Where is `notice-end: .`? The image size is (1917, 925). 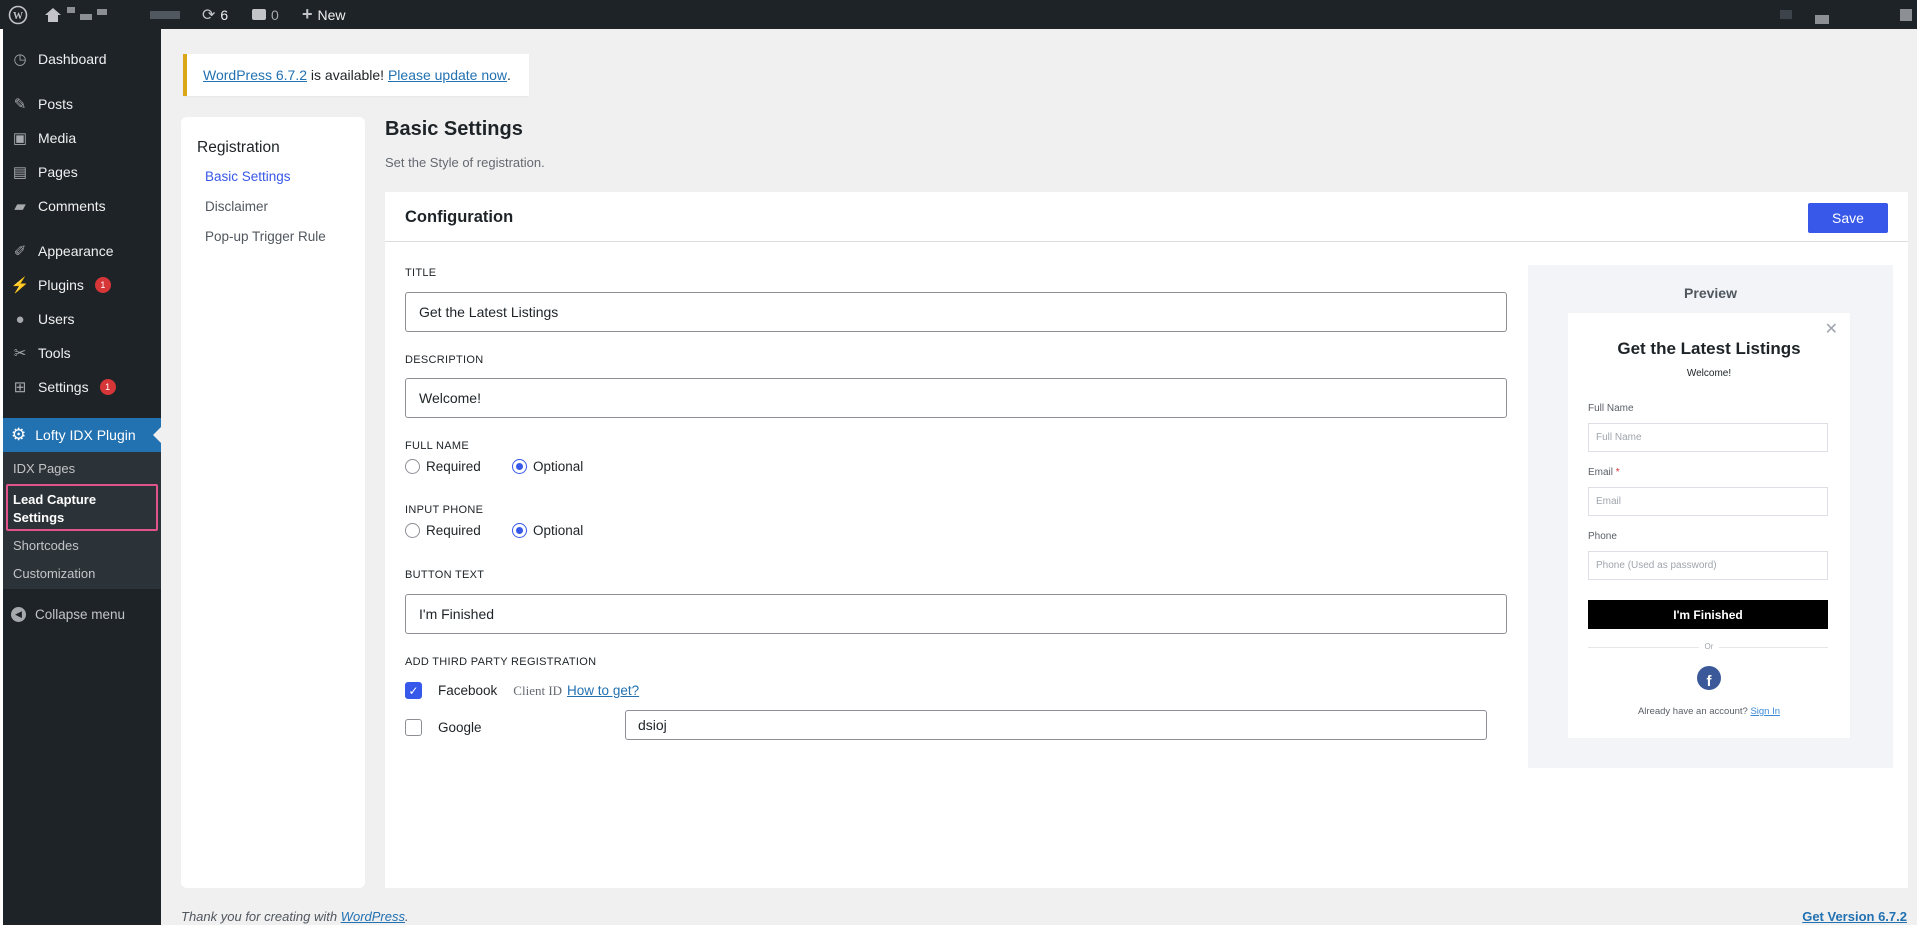 notice-end: . is located at coordinates (509, 75).